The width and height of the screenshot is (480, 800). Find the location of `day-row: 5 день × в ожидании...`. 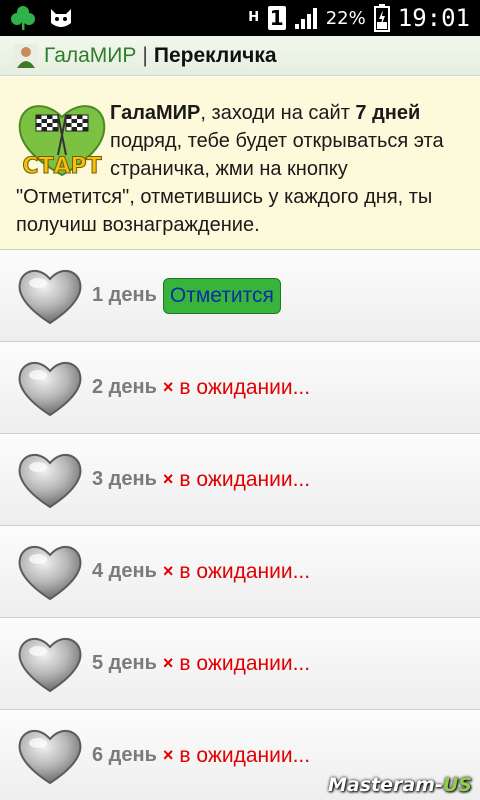

day-row: 5 день × в ожидании... is located at coordinates (240, 664).